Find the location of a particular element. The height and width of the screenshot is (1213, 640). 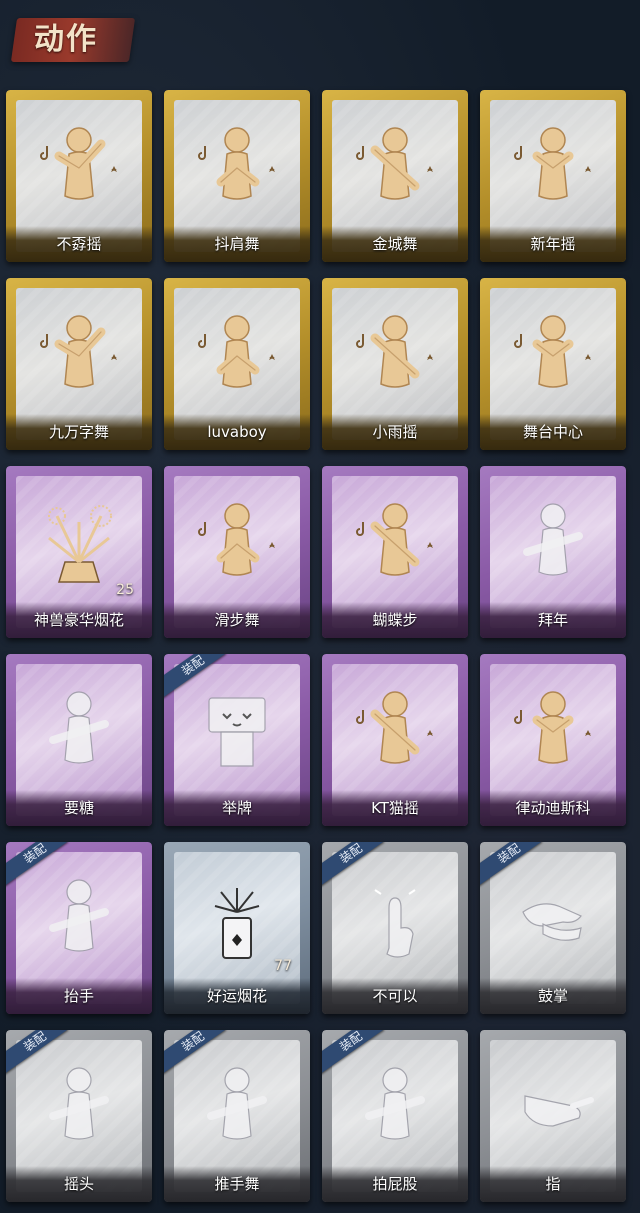

finger-wag-icon is located at coordinates (395, 923).